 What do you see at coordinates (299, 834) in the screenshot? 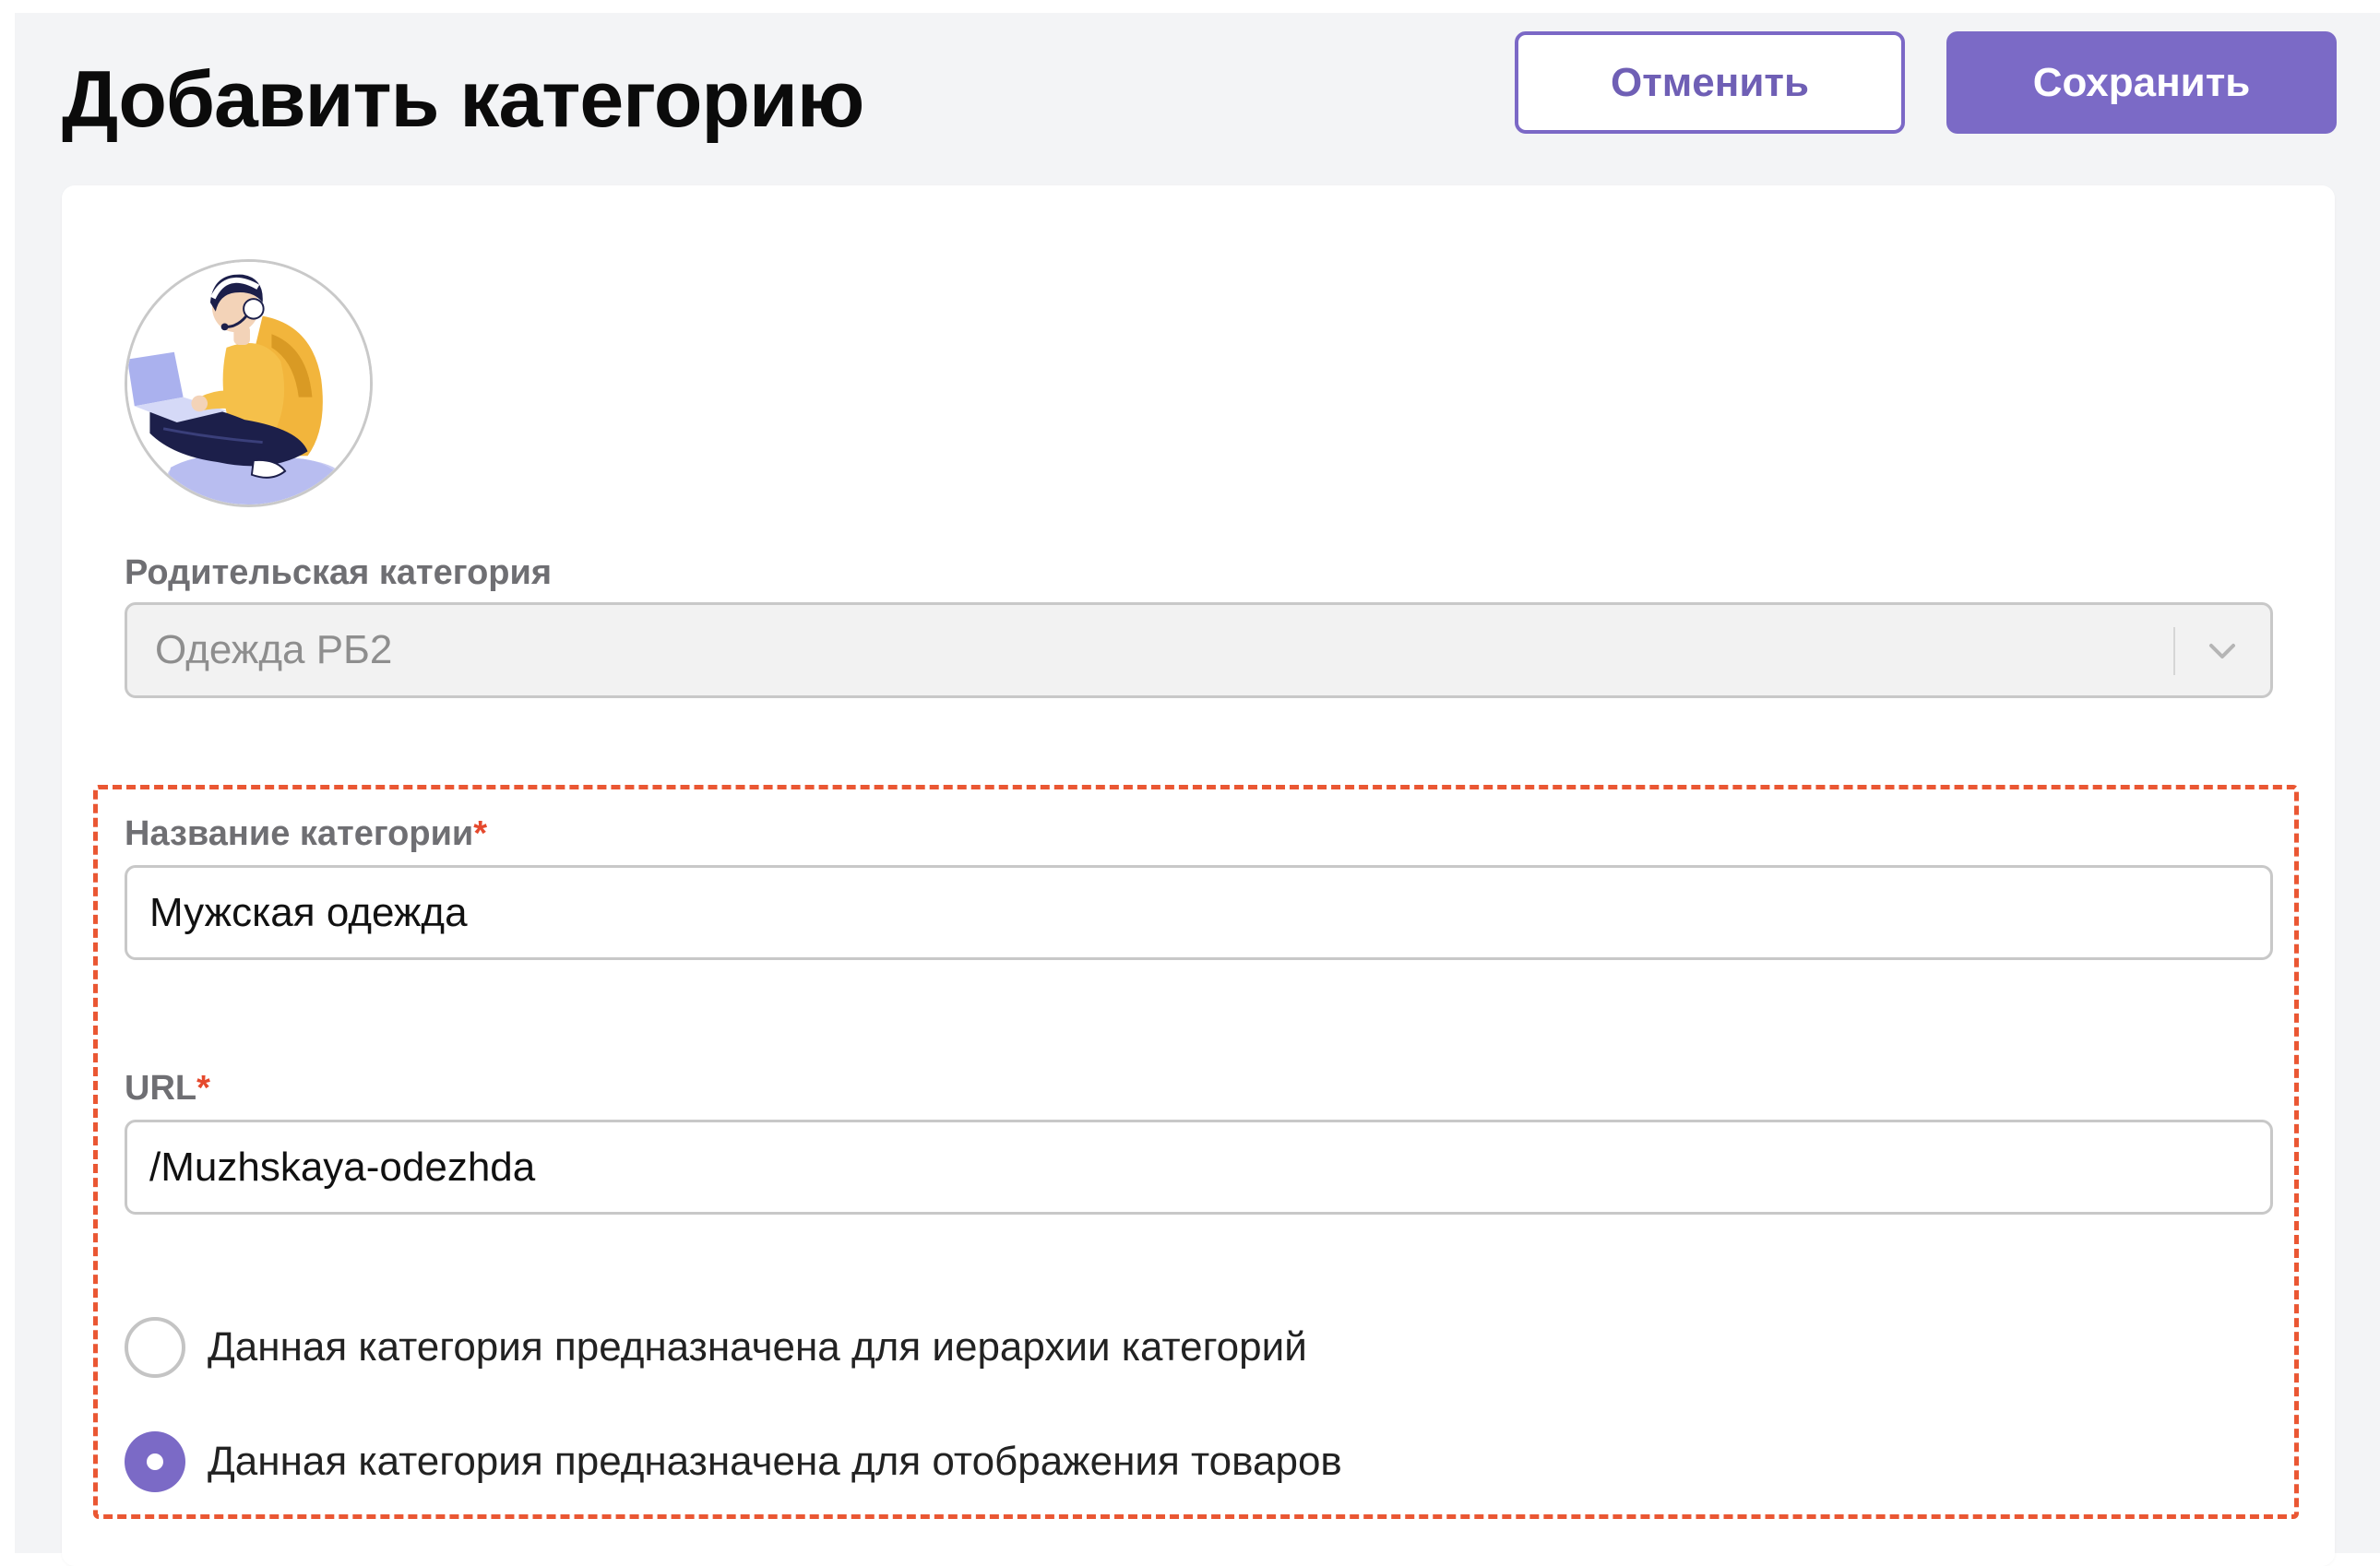
I see `category-name-label-text: Название категории` at bounding box center [299, 834].